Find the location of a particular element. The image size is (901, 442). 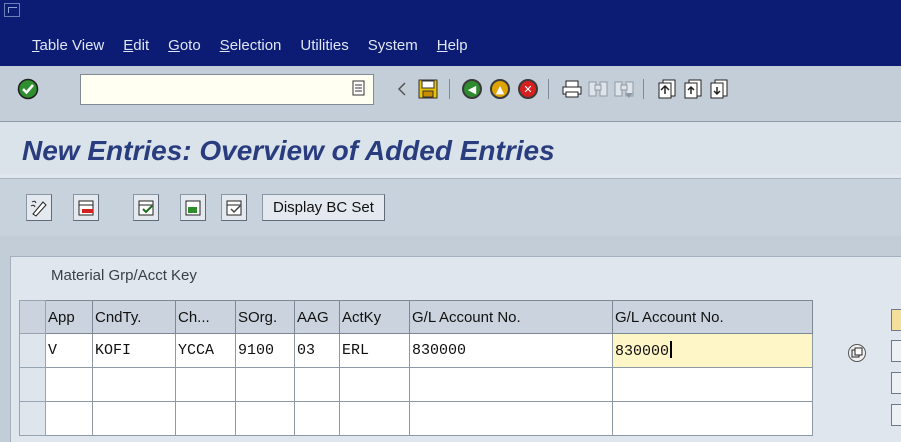

select-all-icon is located at coordinates (146, 207).